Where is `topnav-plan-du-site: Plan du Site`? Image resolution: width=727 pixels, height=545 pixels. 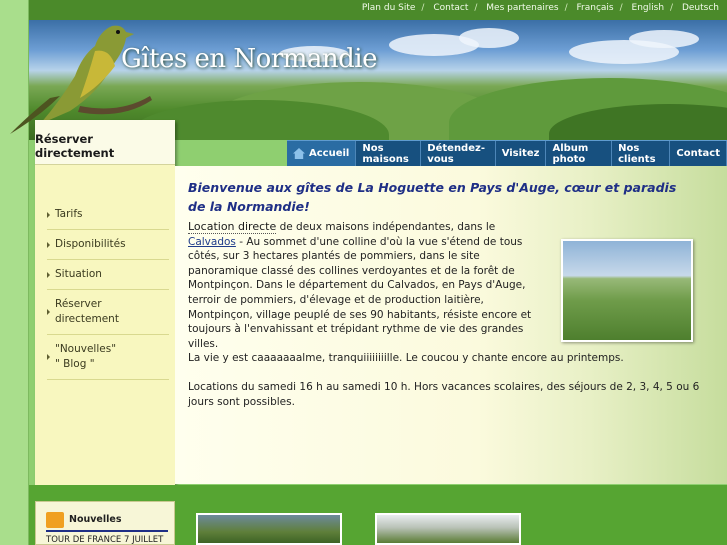 topnav-plan-du-site: Plan du Site is located at coordinates (389, 8).